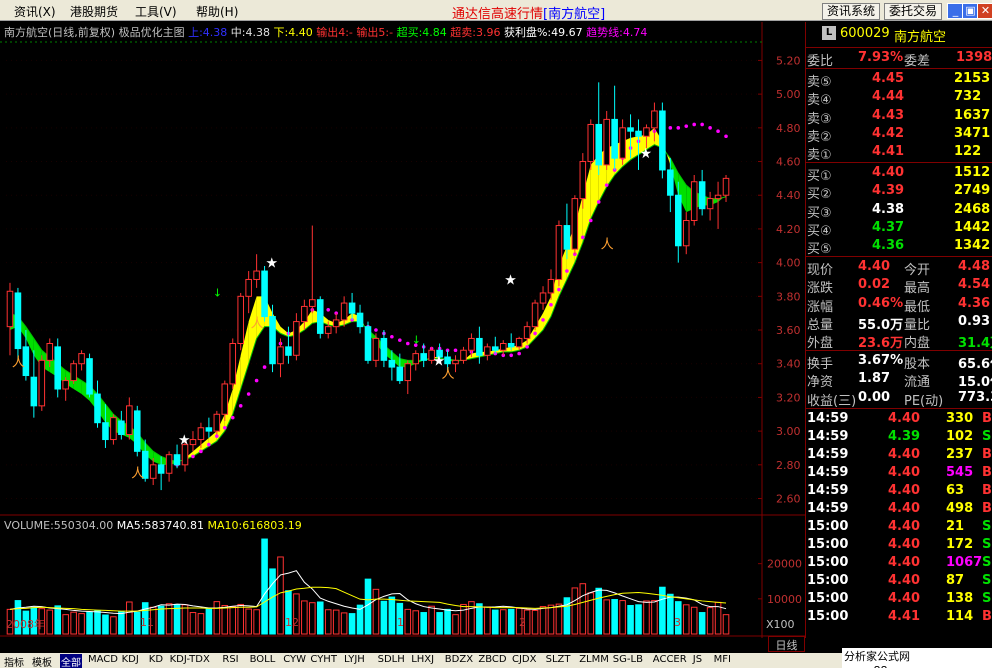  I want to click on indicator-tab: CYW, so click(294, 659).